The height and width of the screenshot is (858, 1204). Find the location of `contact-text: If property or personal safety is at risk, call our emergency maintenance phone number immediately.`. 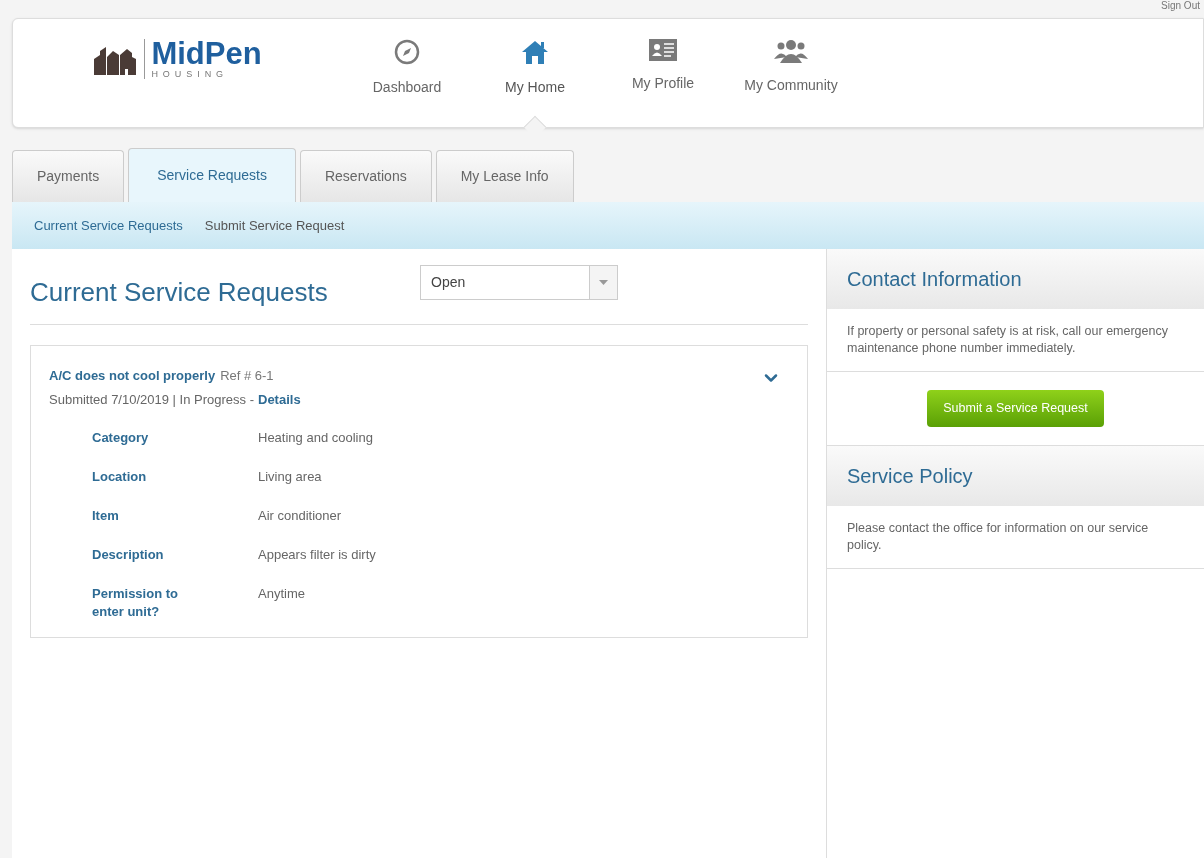

contact-text: If property or personal safety is at risk, call our emergency maintenance phone number immediately. is located at coordinates (1015, 340).